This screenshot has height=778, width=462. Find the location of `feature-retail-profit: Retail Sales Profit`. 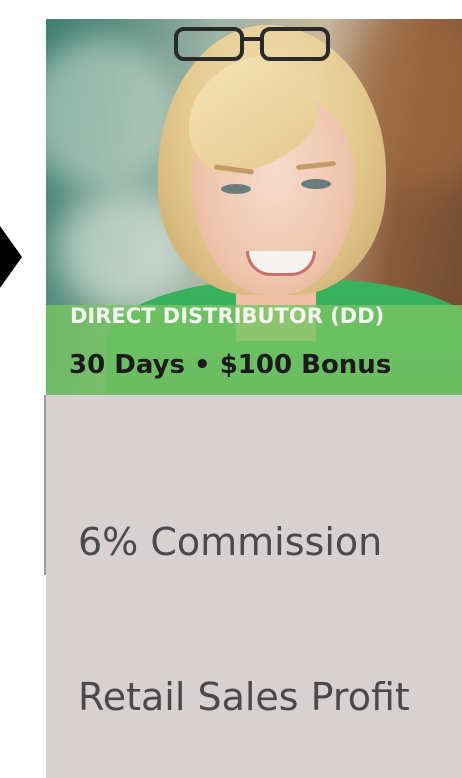

feature-retail-profit: Retail Sales Profit is located at coordinates (244, 697).